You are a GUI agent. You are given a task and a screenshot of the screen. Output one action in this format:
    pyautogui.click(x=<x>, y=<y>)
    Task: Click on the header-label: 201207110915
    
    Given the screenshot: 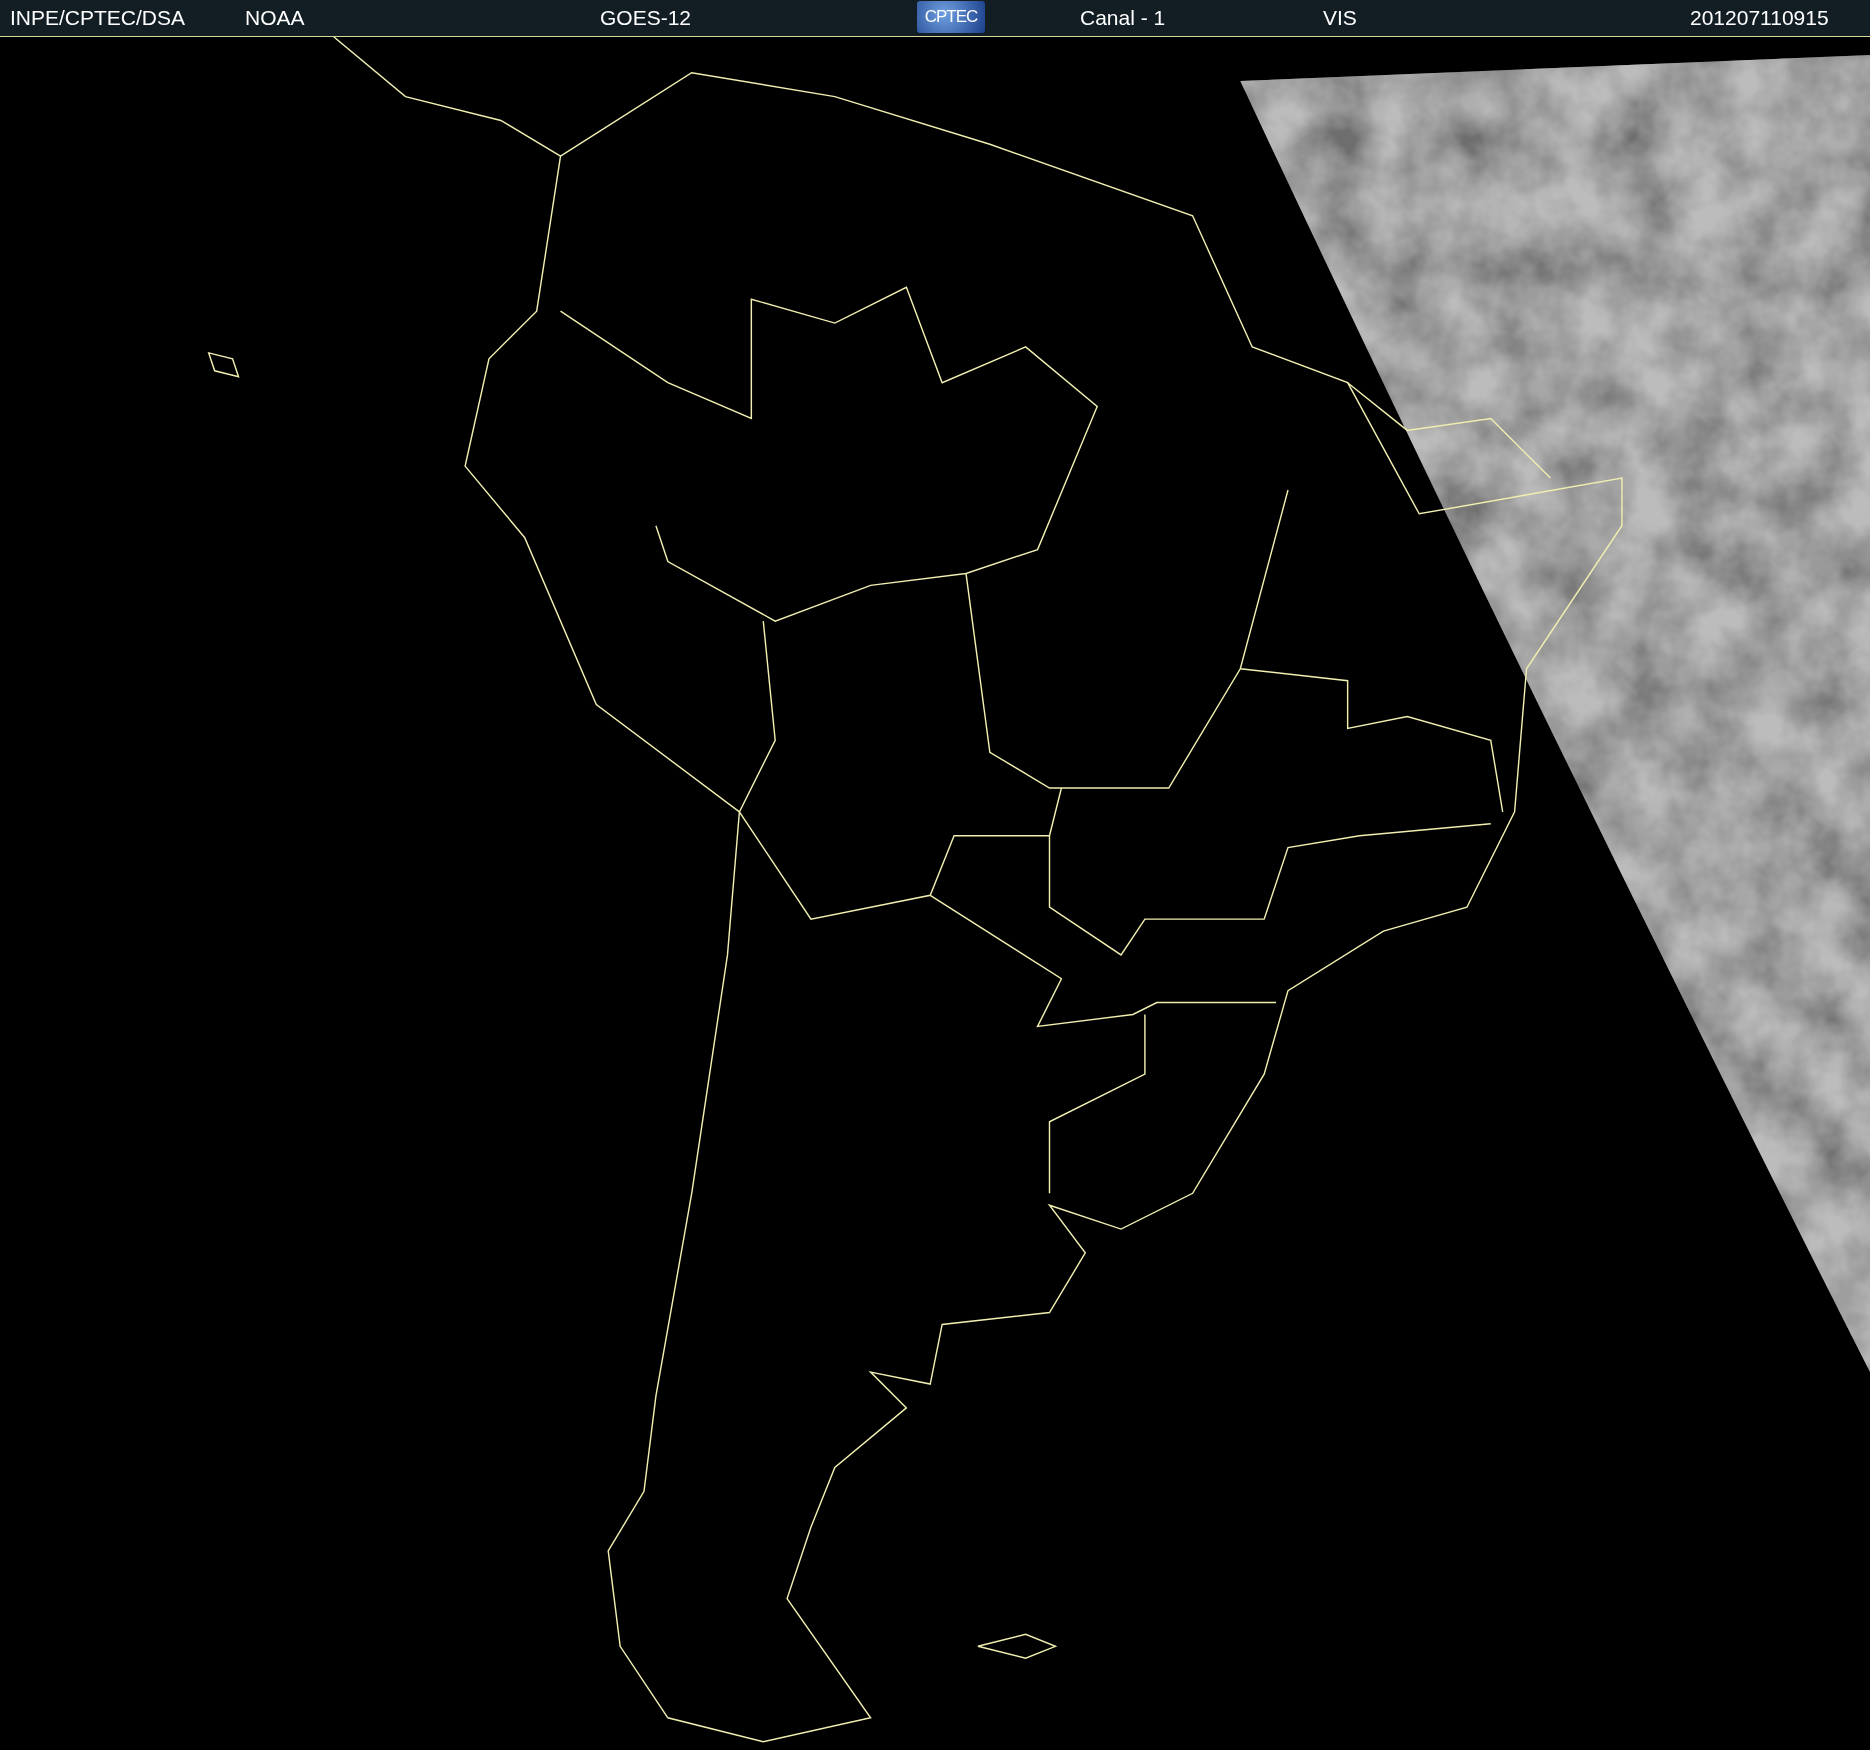 What is the action you would take?
    pyautogui.click(x=1759, y=18)
    